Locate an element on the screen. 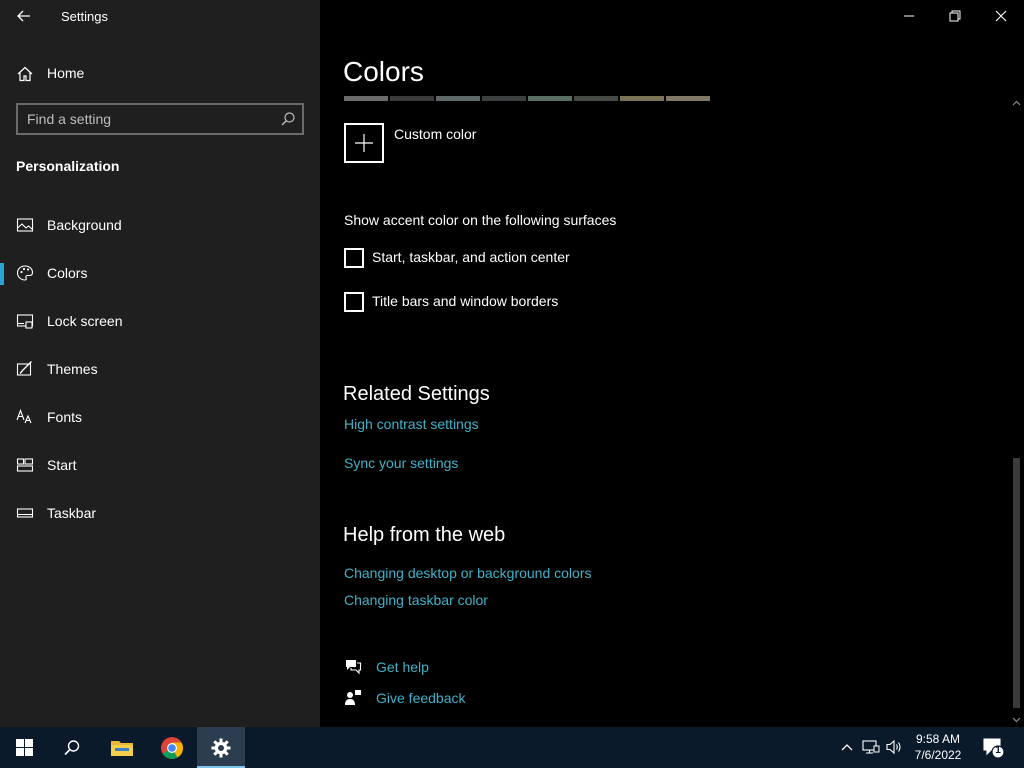 Image resolution: width=1024 pixels, height=768 pixels. palette-icon is located at coordinates (25, 273).